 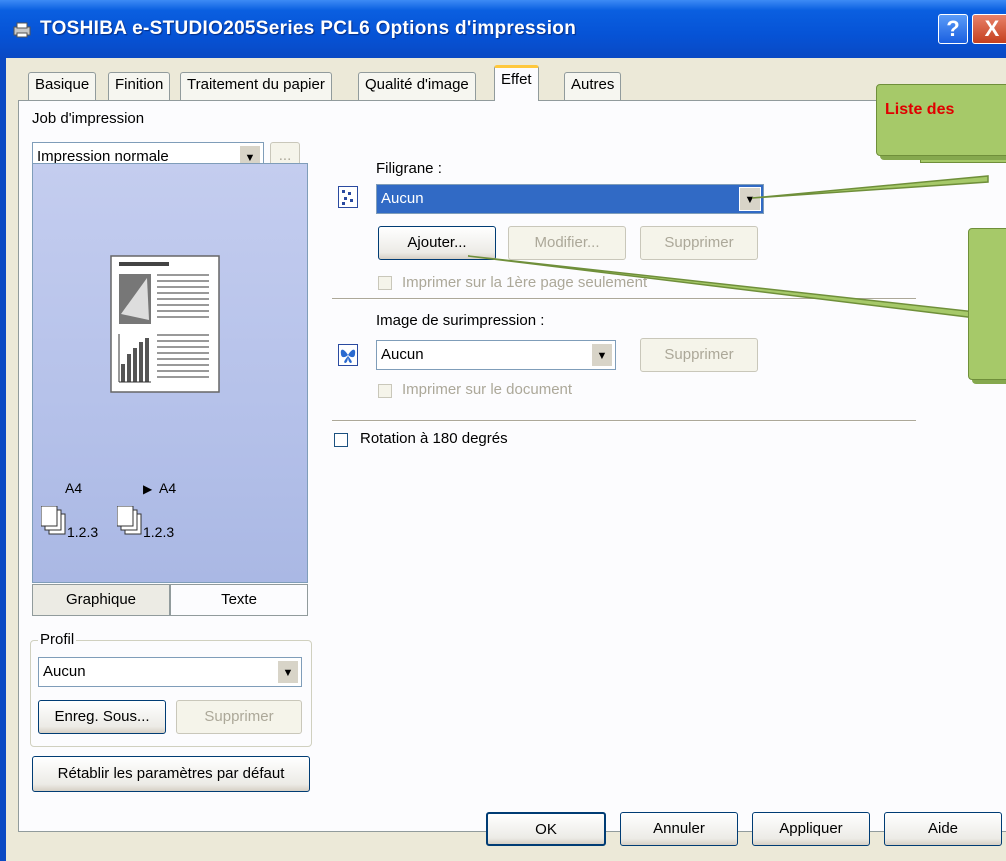 I want to click on watermark-label: Filigrane :, so click(x=409, y=168).